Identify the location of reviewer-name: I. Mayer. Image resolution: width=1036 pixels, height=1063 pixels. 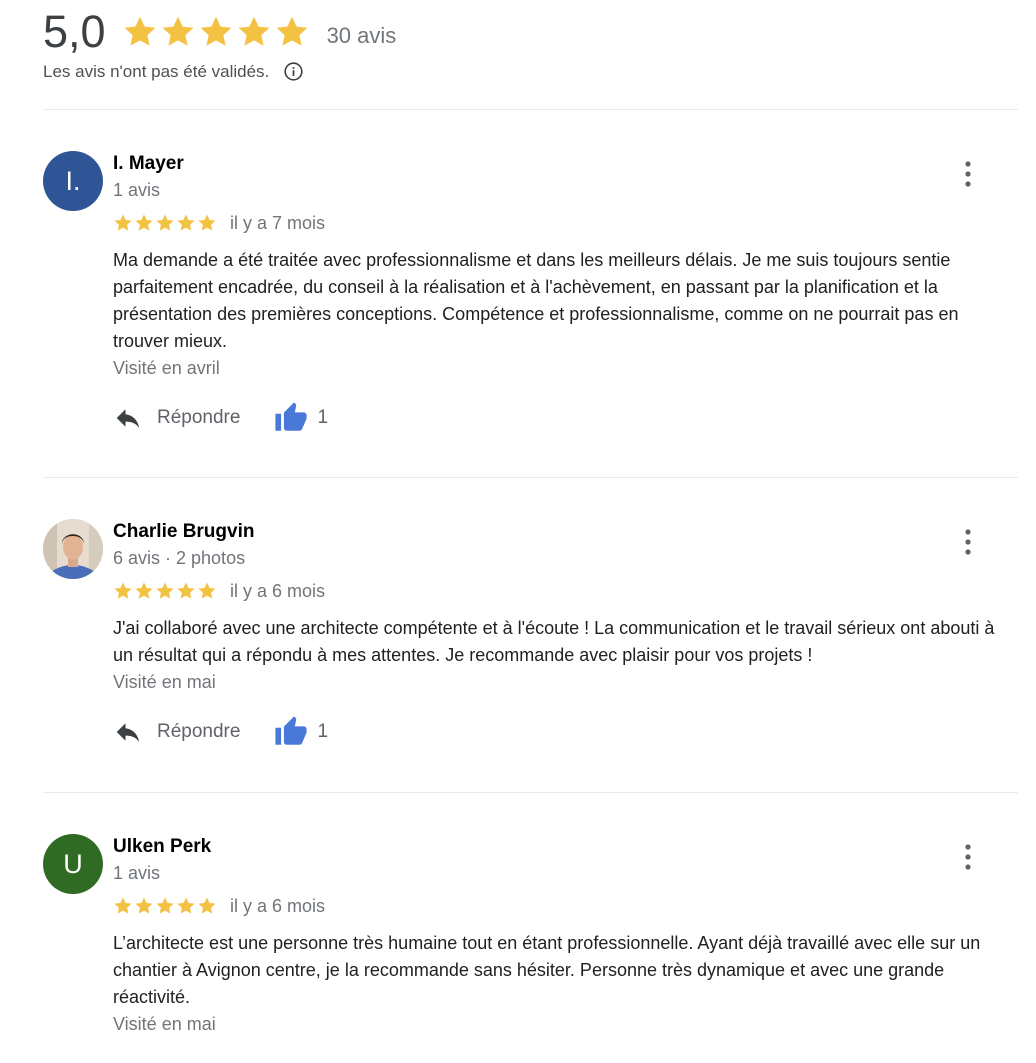
(565, 164).